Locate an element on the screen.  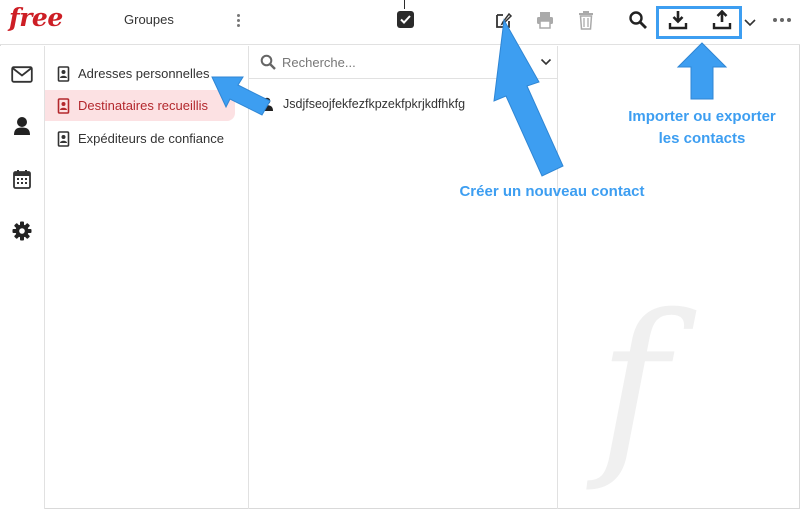
trash-icon is located at coordinates (586, 20).